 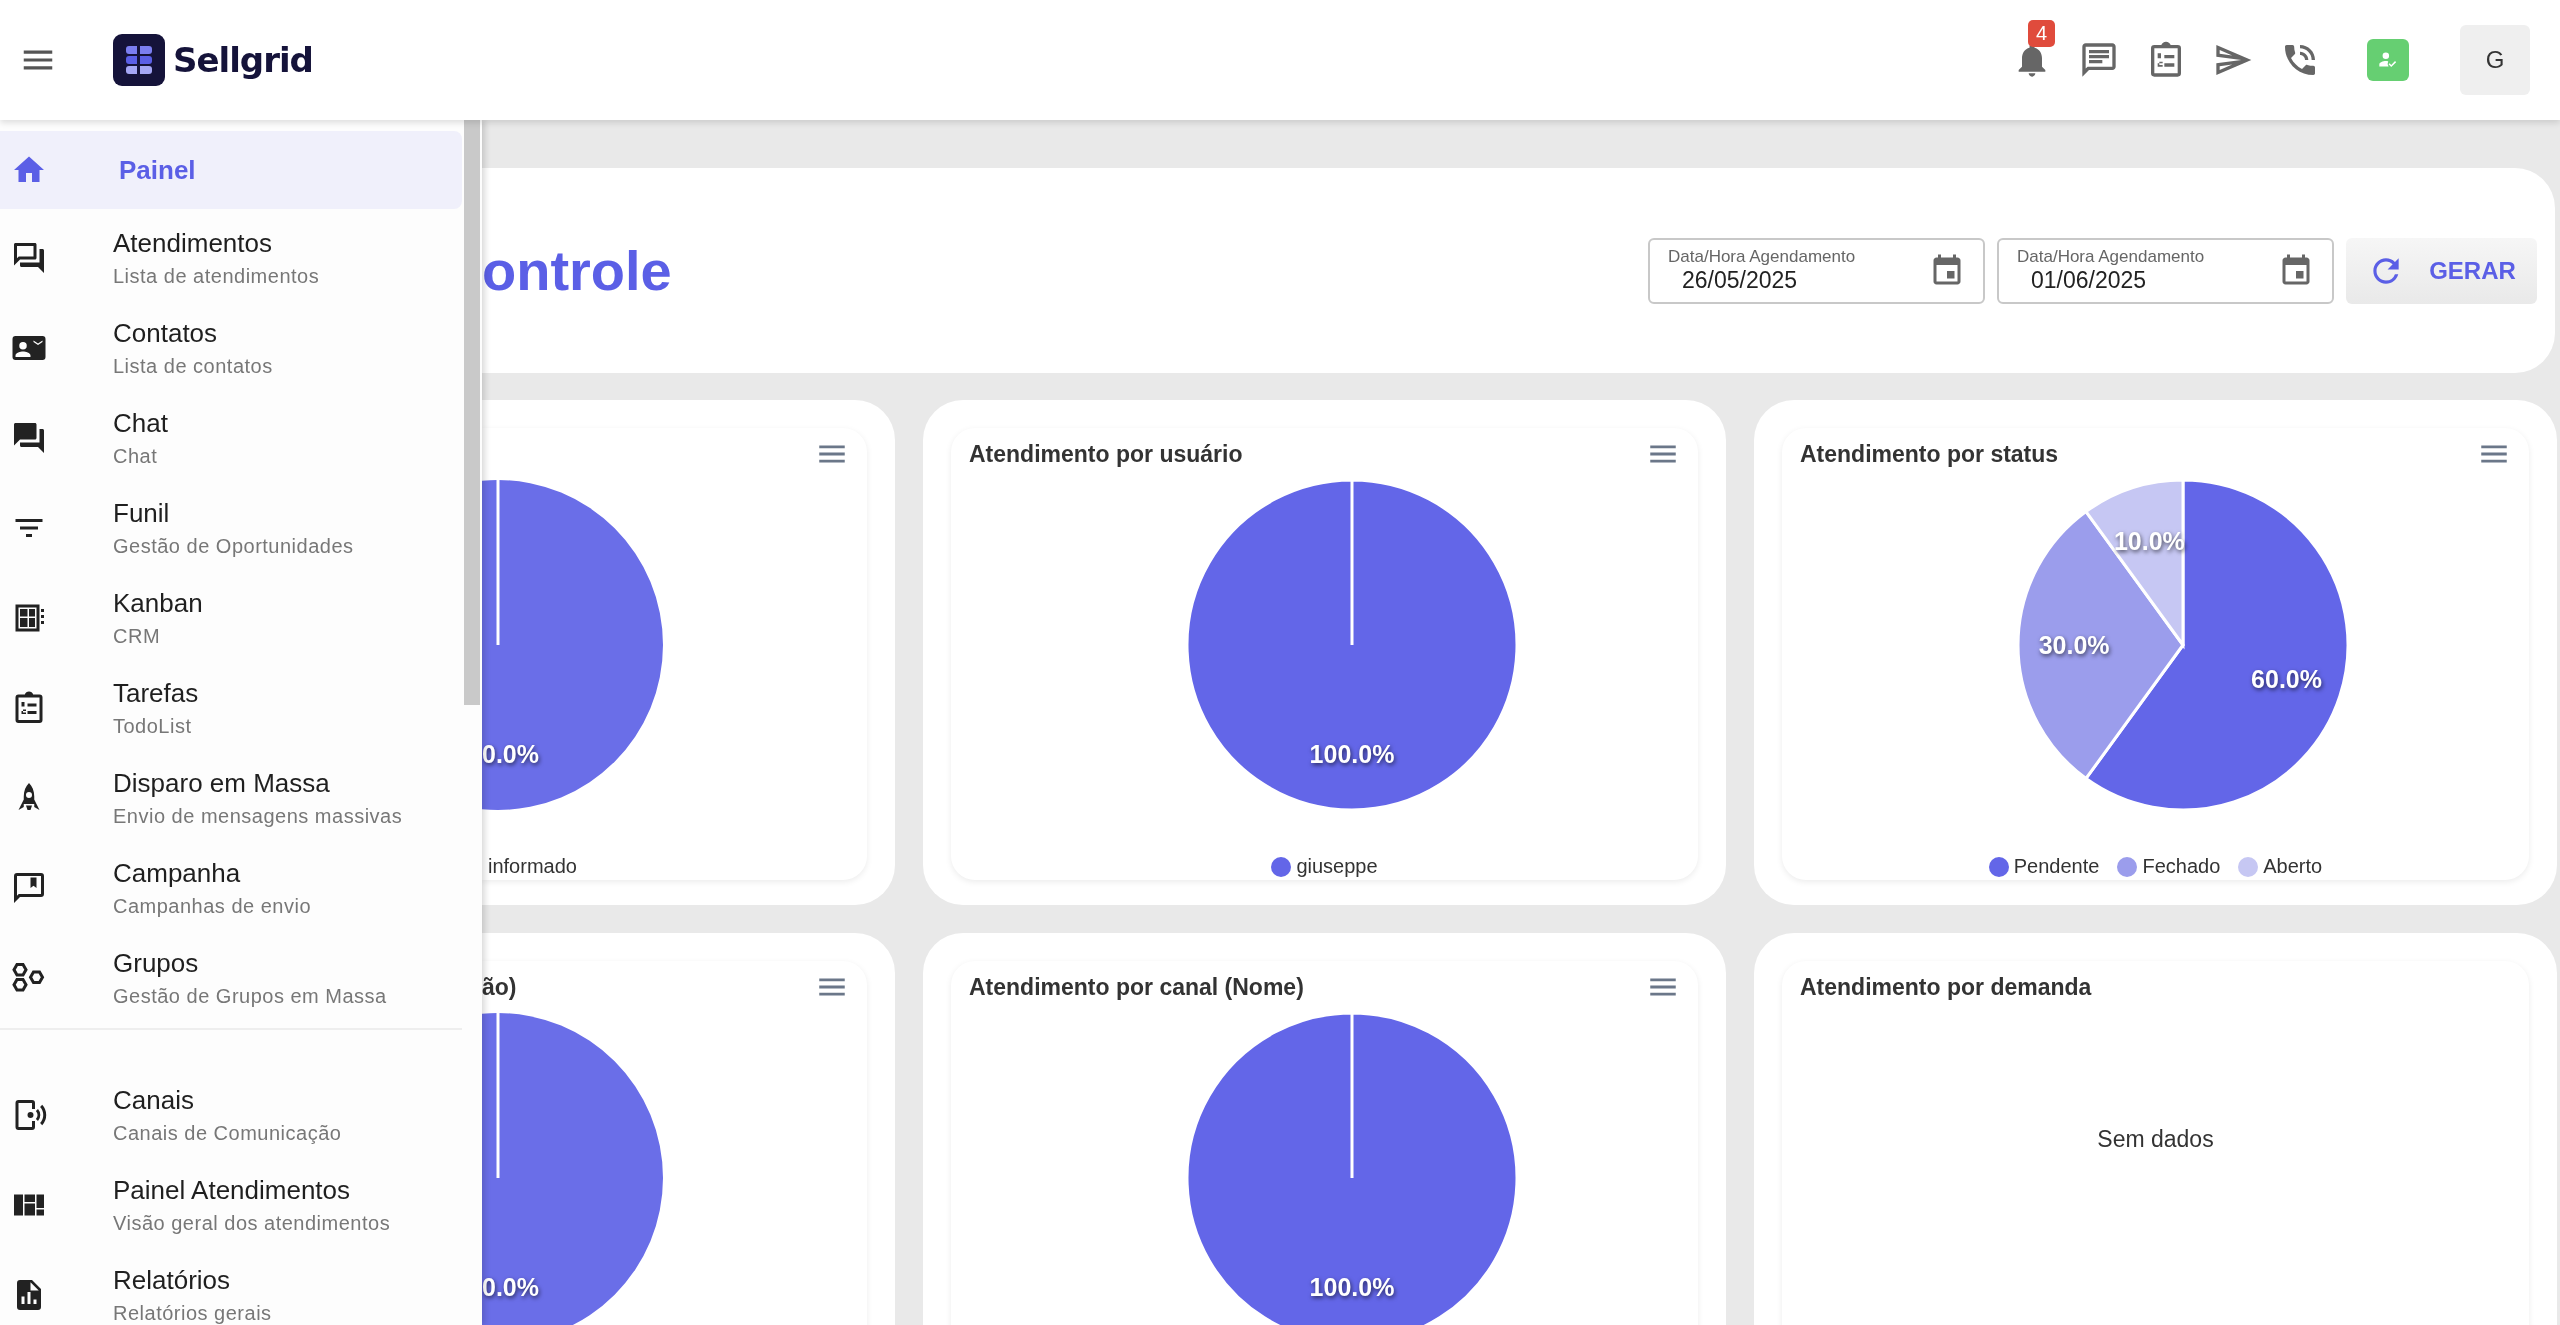 What do you see at coordinates (156, 963) in the screenshot?
I see `sidebar-item-title: Grupos` at bounding box center [156, 963].